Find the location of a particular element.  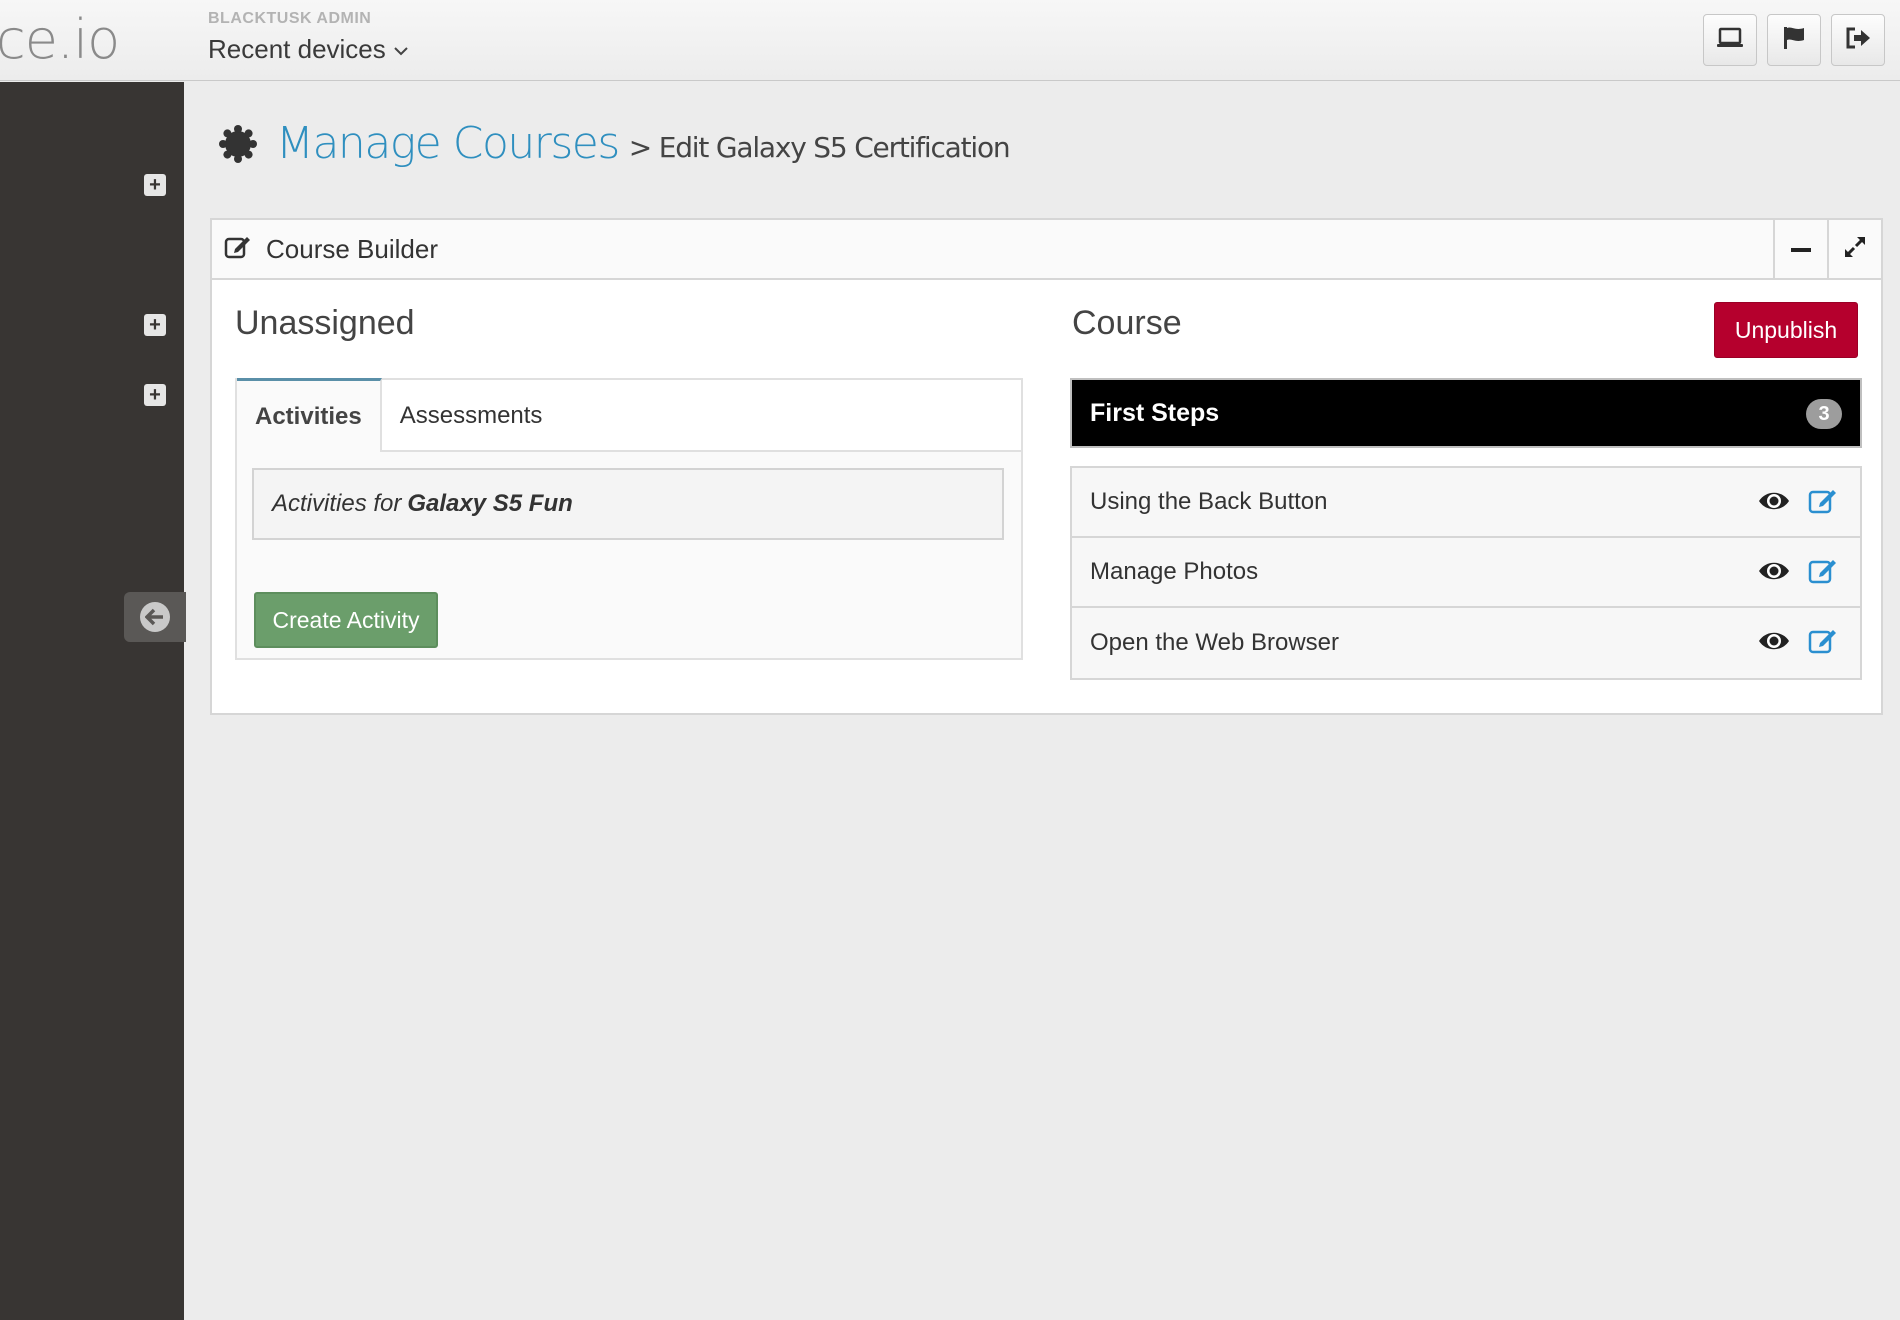

device-selector: Recent devices is located at coordinates (308, 49).